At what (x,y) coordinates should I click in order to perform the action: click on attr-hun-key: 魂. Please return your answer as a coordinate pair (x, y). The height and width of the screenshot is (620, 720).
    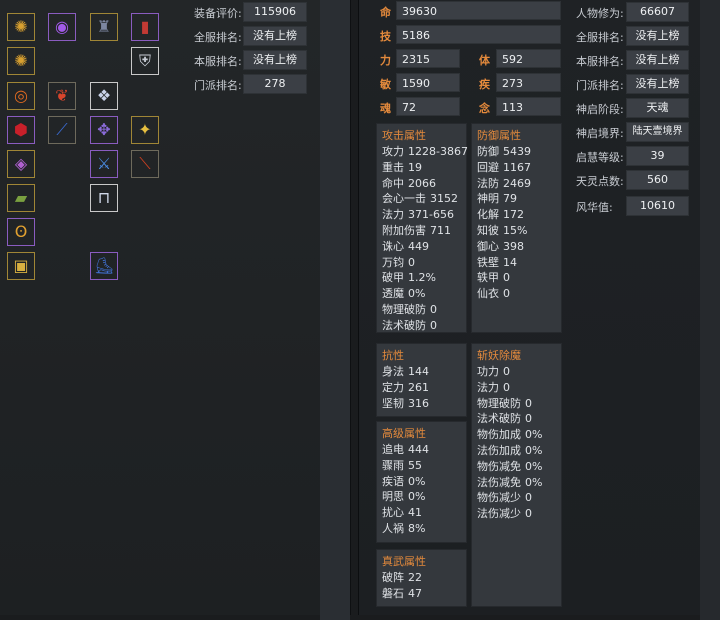
    Looking at the image, I should click on (385, 108).